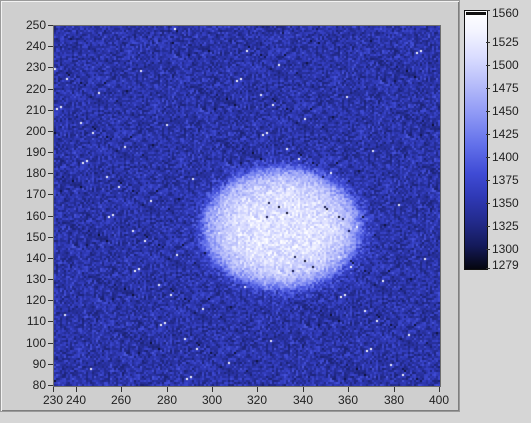 Image resolution: width=531 pixels, height=423 pixels. Describe the element at coordinates (35, 194) in the screenshot. I see `y-axis-tick-label: 170` at that location.